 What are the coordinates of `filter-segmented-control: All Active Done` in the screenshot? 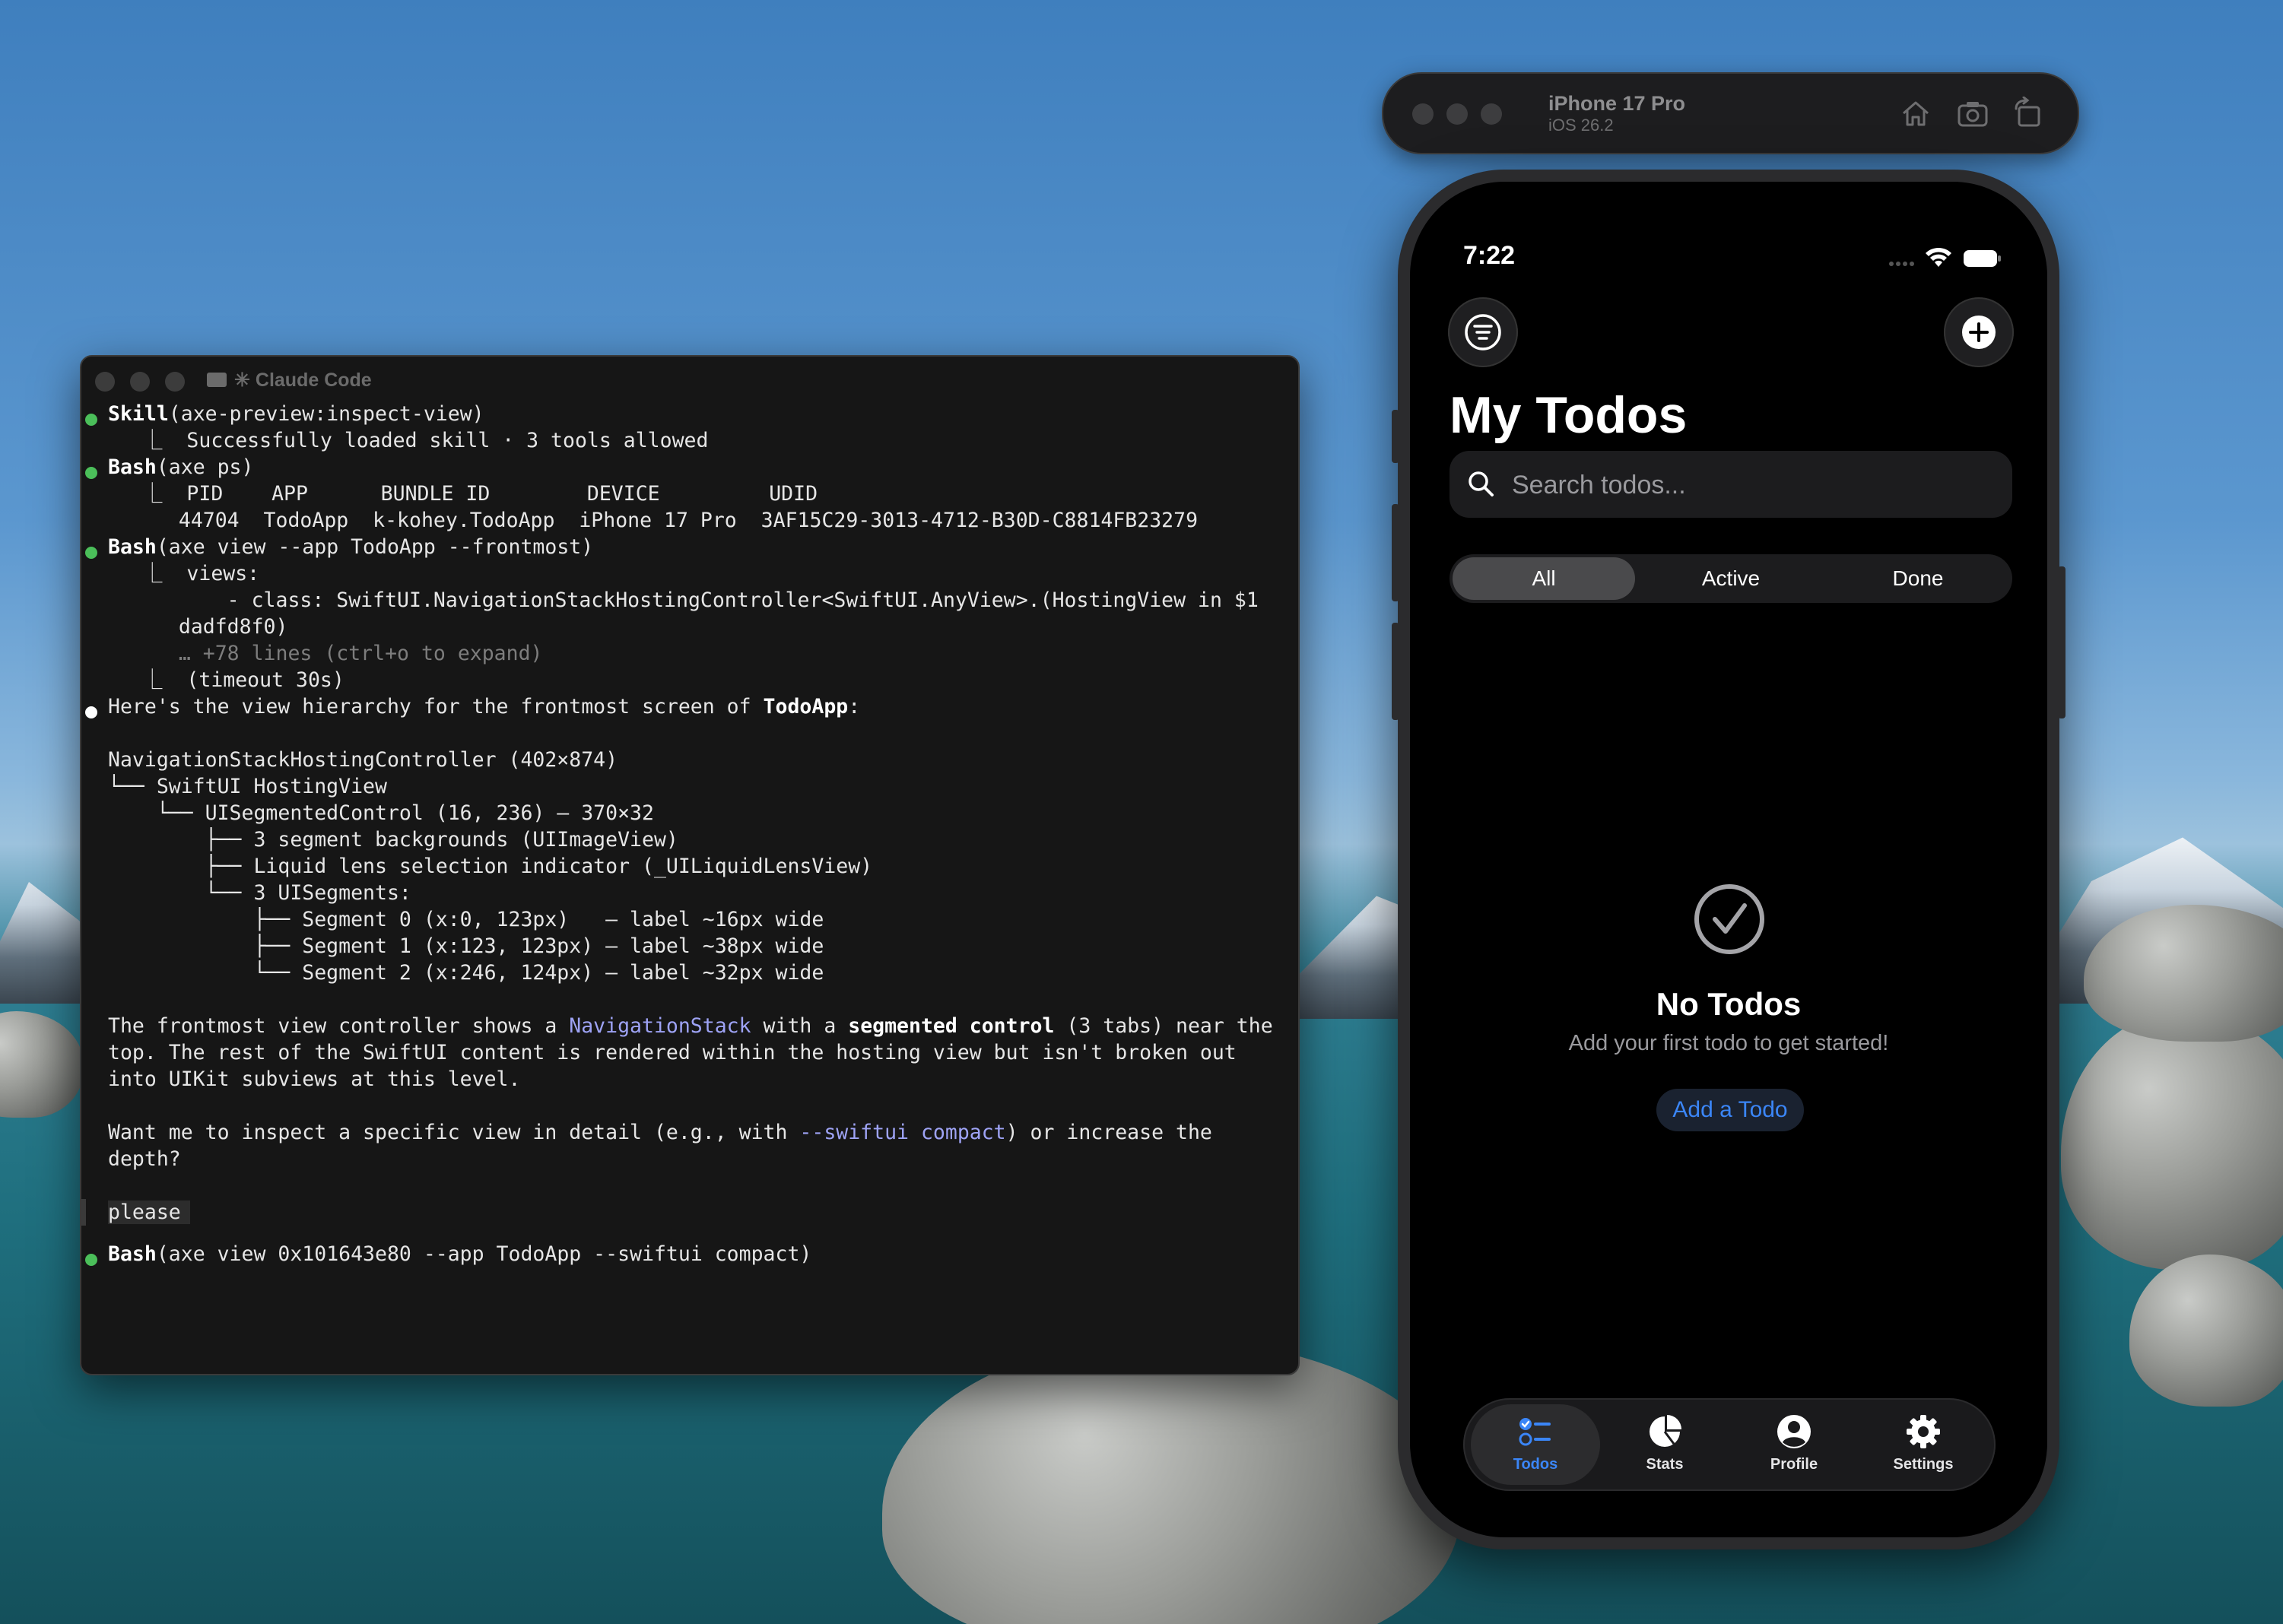 It's located at (1731, 578).